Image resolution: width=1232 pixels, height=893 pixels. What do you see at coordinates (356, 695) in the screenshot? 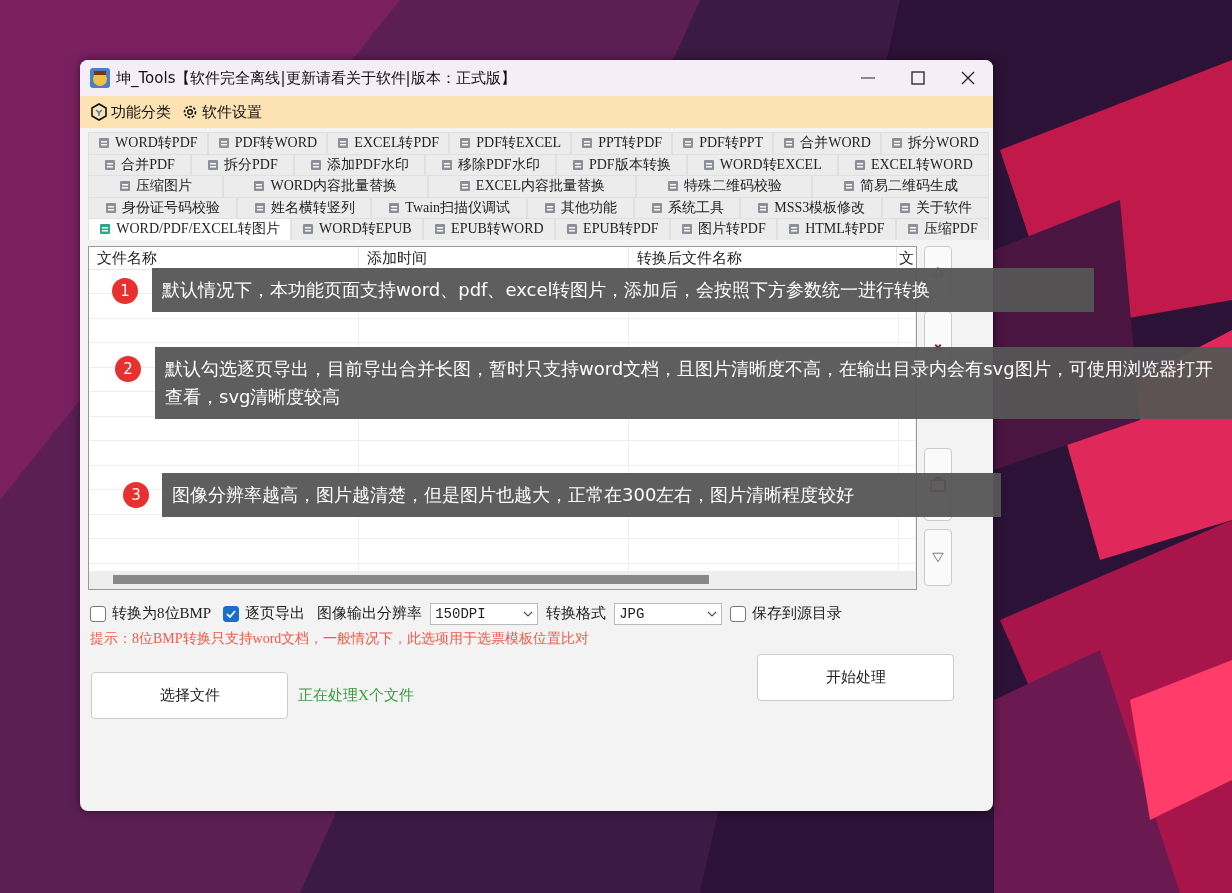
I see `status-text: 正在处理X个文件` at bounding box center [356, 695].